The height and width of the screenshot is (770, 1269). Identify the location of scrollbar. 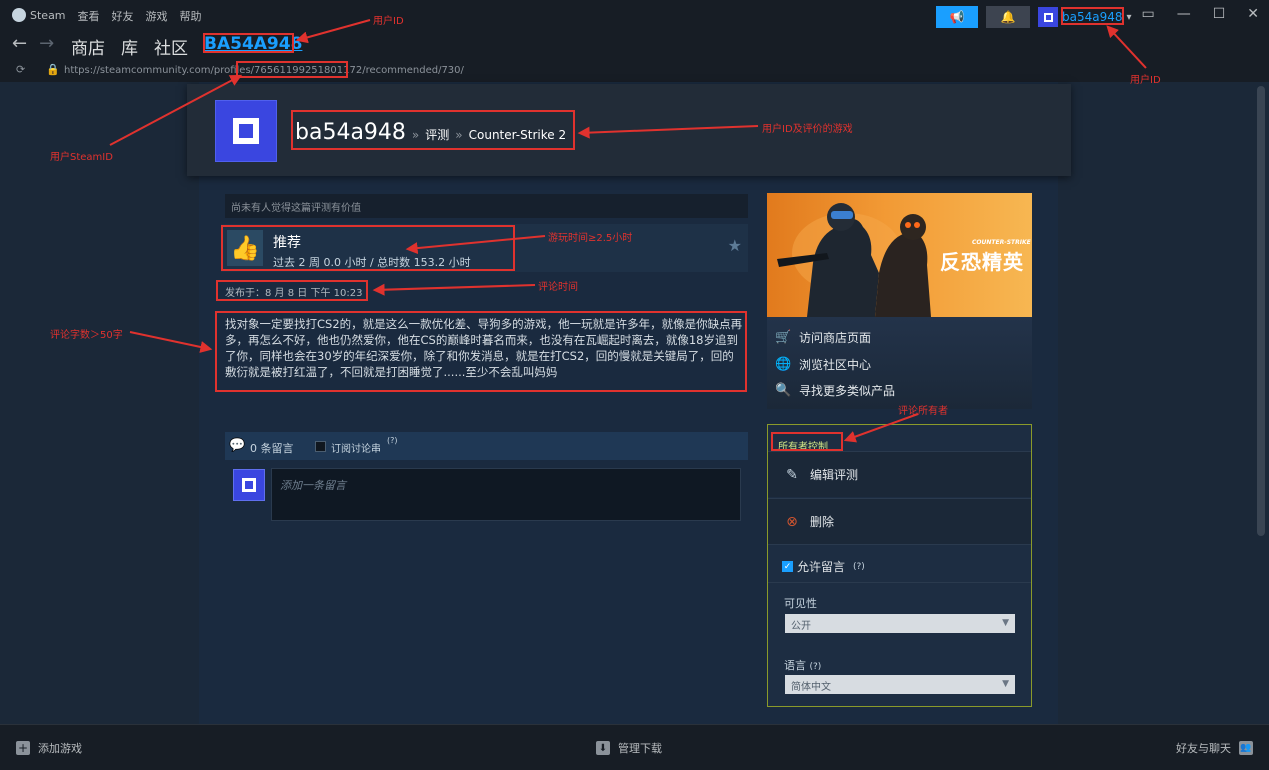
(1261, 311).